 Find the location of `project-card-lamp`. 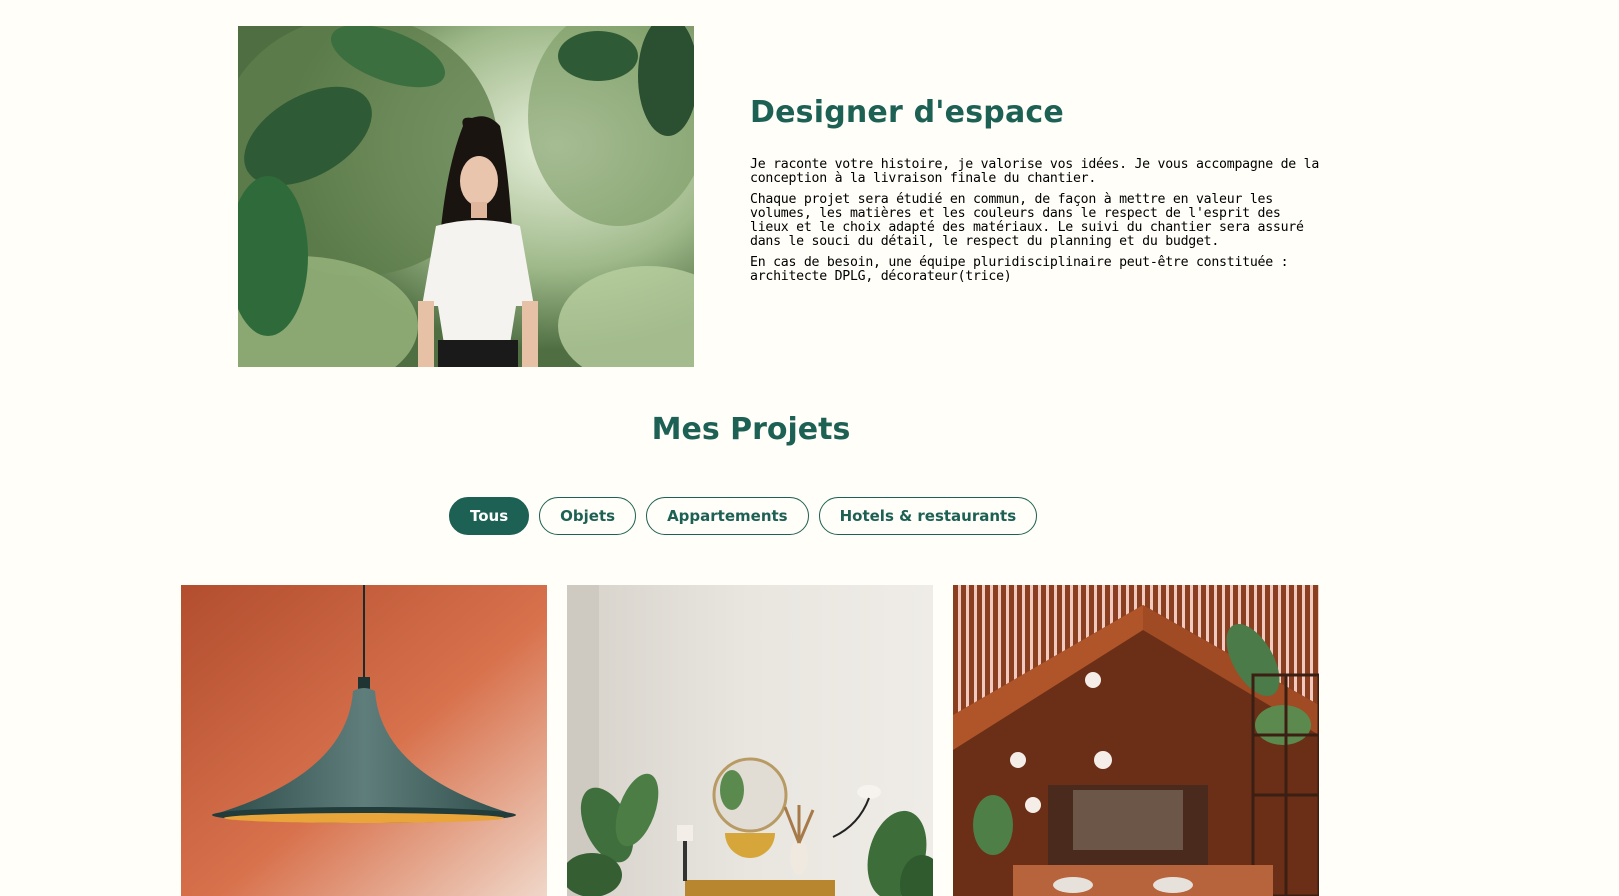

project-card-lamp is located at coordinates (364, 740).